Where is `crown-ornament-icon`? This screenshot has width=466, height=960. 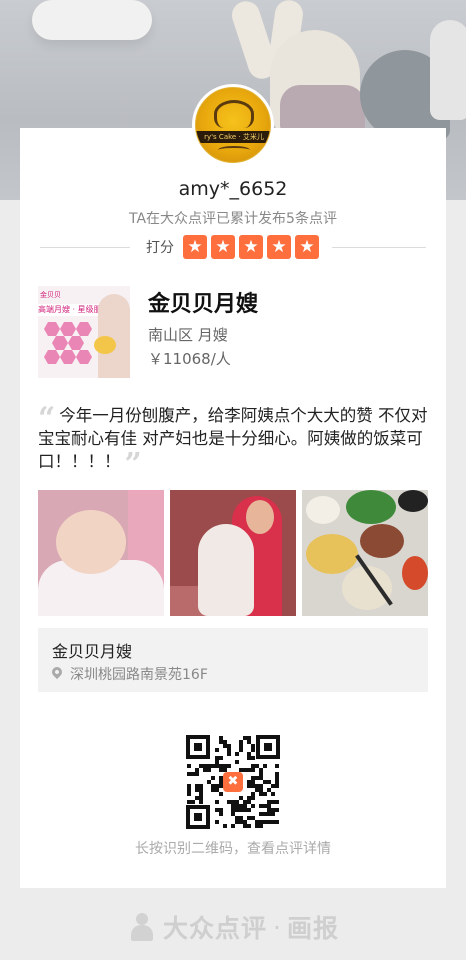 crown-ornament-icon is located at coordinates (234, 114).